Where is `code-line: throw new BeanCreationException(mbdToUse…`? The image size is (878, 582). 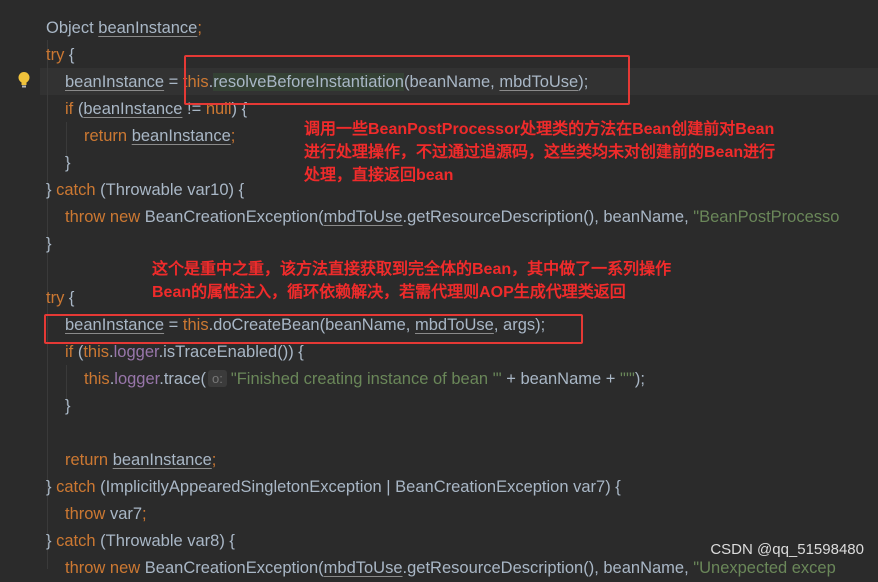
code-line: throw new BeanCreationException(mbdToUse… is located at coordinates (452, 217).